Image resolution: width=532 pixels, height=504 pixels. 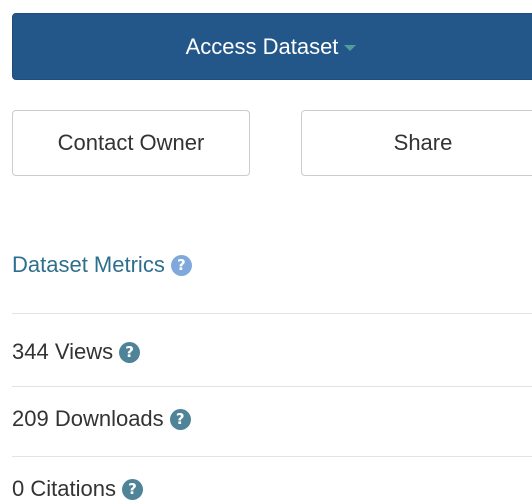 What do you see at coordinates (423, 142) in the screenshot?
I see `share-label: Share` at bounding box center [423, 142].